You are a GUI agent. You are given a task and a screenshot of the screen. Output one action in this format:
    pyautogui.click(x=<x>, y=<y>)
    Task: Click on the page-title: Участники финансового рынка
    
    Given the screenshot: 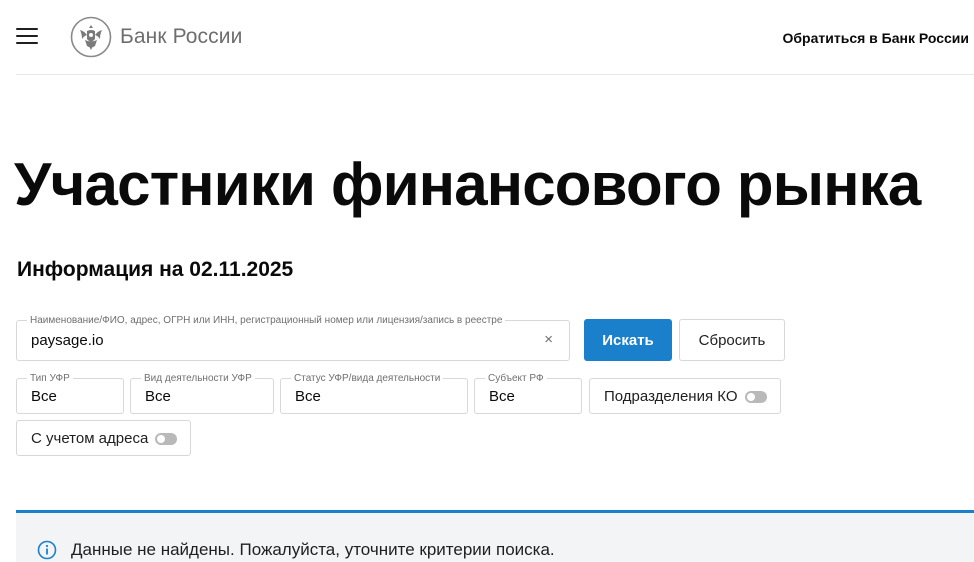 What is the action you would take?
    pyautogui.click(x=467, y=184)
    